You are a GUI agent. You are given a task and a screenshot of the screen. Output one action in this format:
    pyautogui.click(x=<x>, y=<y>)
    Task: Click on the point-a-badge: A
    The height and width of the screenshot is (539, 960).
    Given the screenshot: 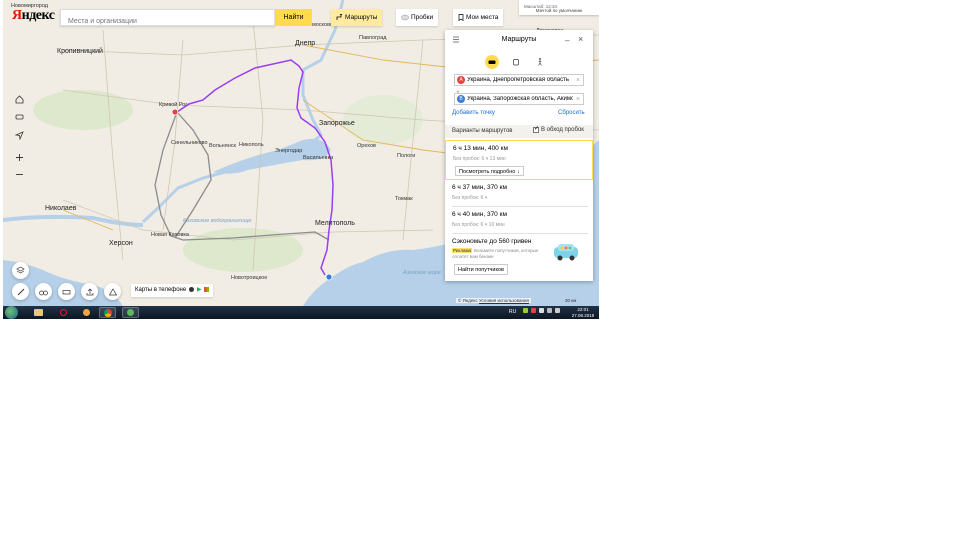 What is the action you would take?
    pyautogui.click(x=461, y=80)
    